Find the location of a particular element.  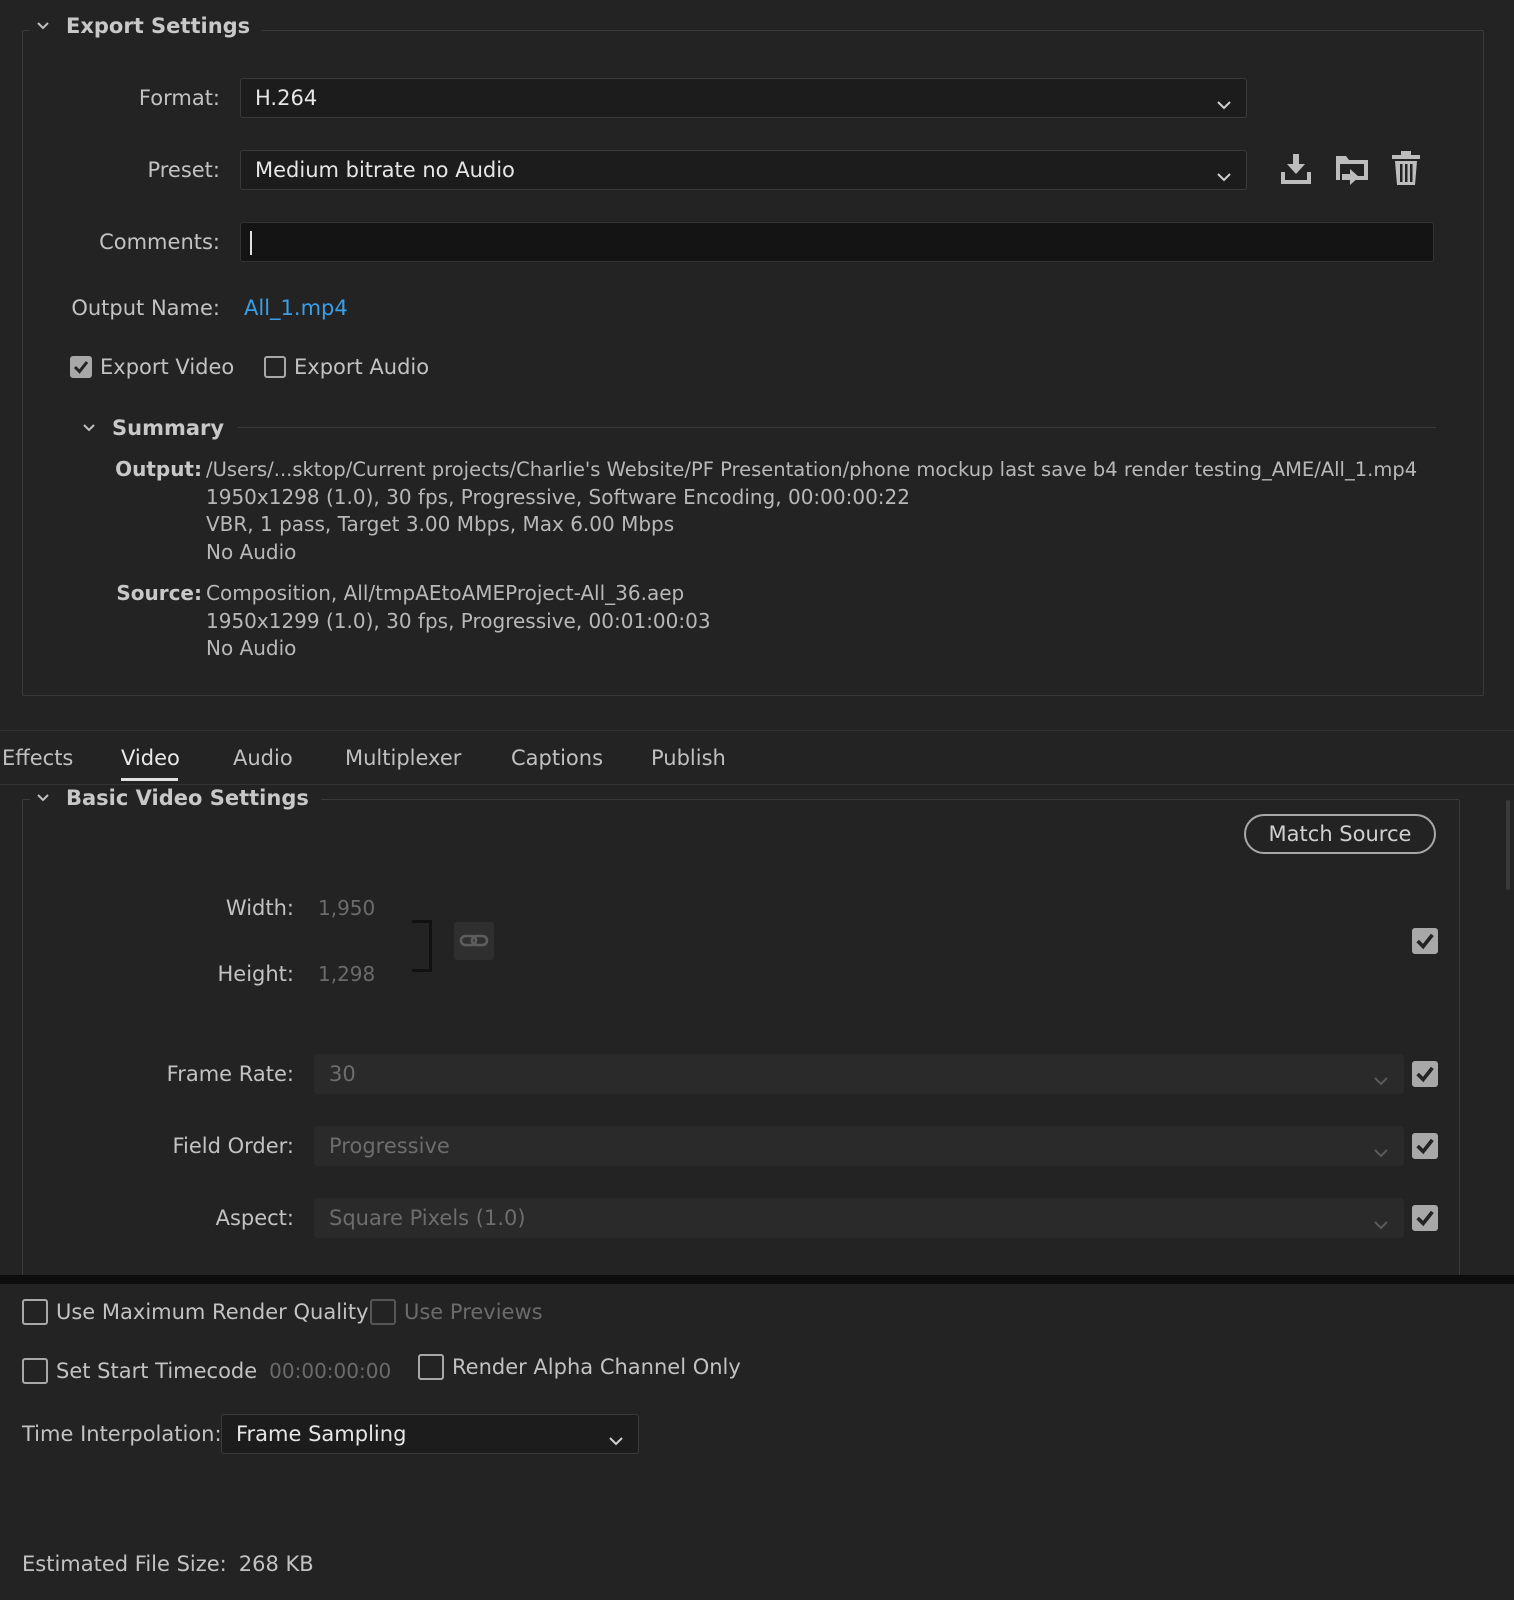

tab-audio: Audio is located at coordinates (263, 758).